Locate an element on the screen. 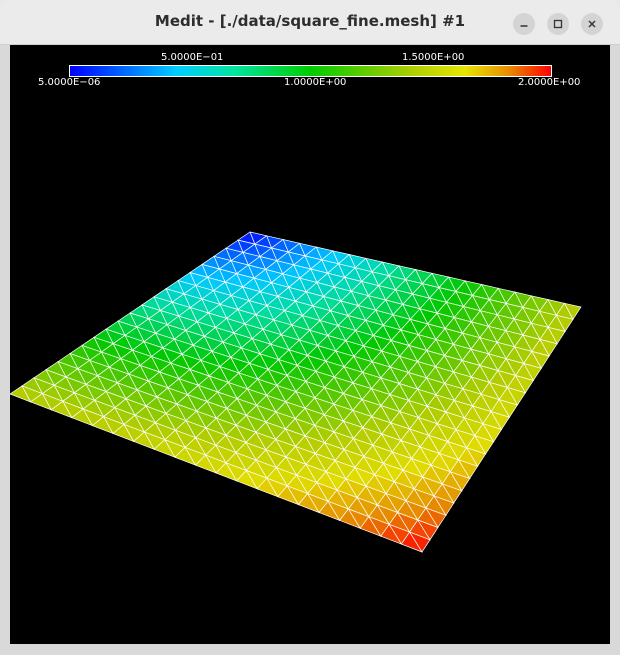 This screenshot has width=620, height=655. window-bottom-border is located at coordinates (310, 649).